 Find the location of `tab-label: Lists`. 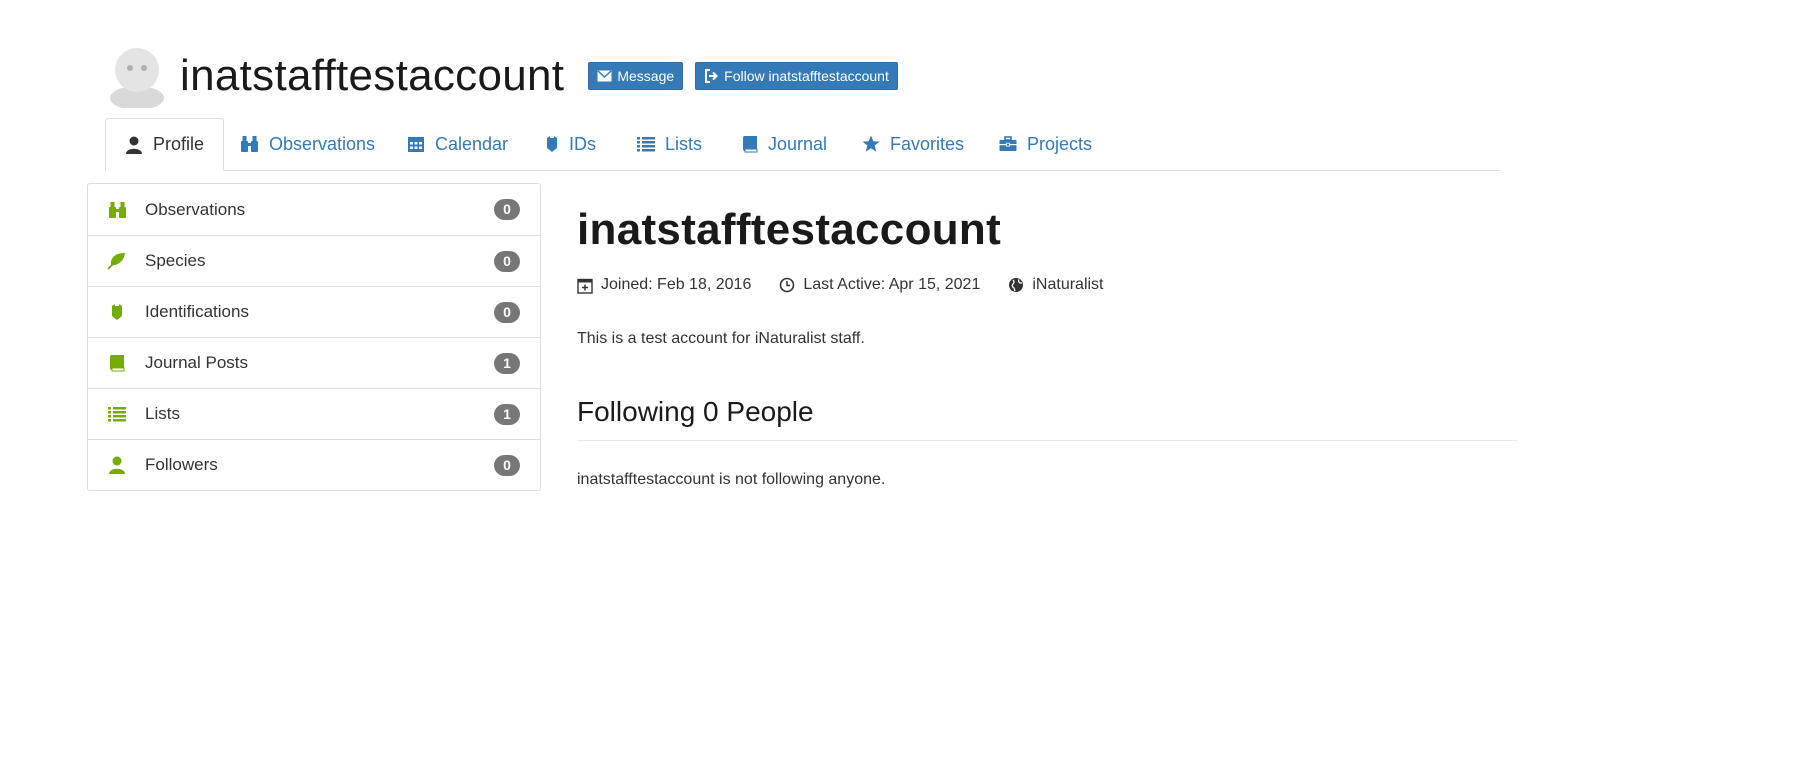

tab-label: Lists is located at coordinates (684, 143).